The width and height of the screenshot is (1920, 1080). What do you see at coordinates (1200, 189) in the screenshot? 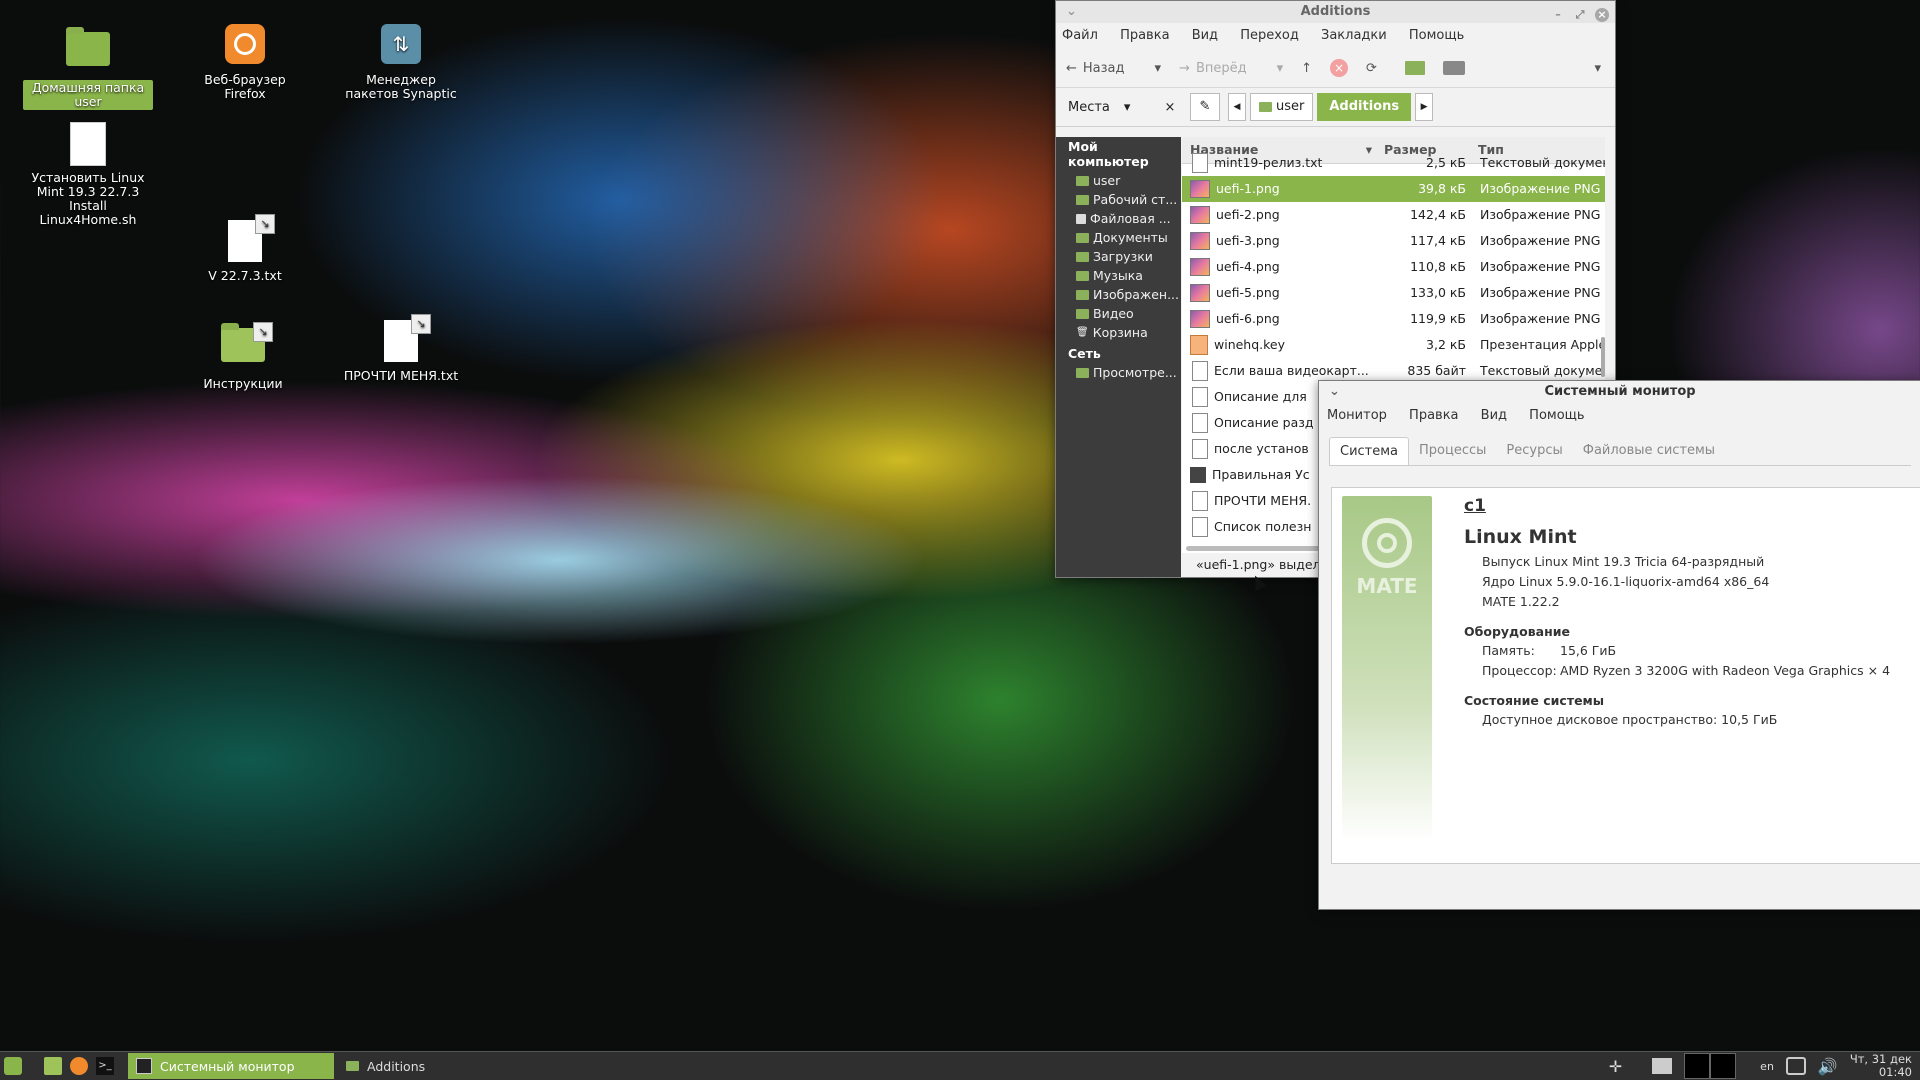
I see `image-file-icon` at bounding box center [1200, 189].